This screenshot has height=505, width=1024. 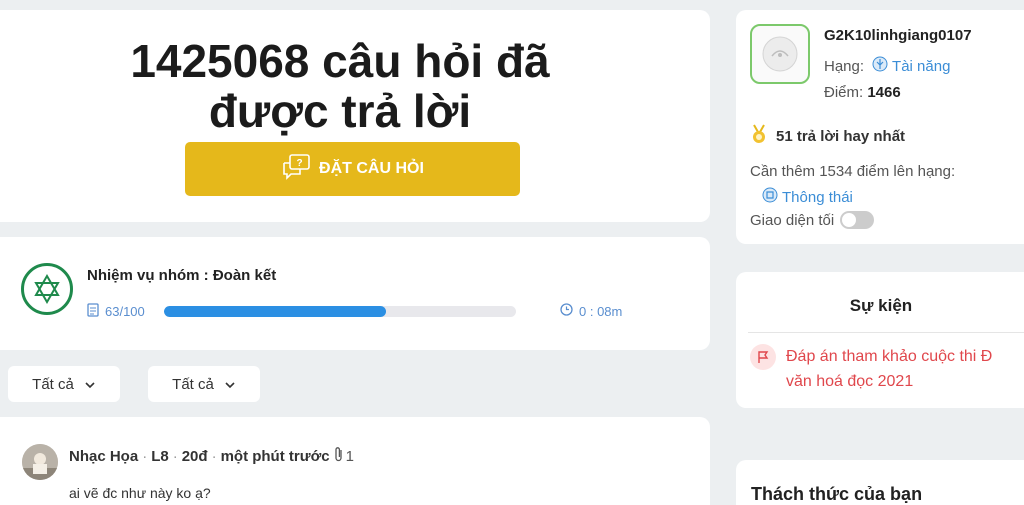 I want to click on post-meta: Nhạc Họa · L8 · 20đ · một phút trước 1, so click(x=211, y=456).